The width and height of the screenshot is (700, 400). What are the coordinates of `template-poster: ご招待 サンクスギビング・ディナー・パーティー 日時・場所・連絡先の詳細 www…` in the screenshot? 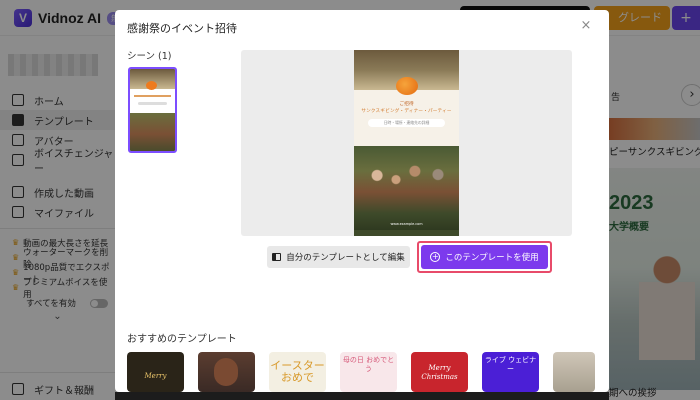 It's located at (406, 143).